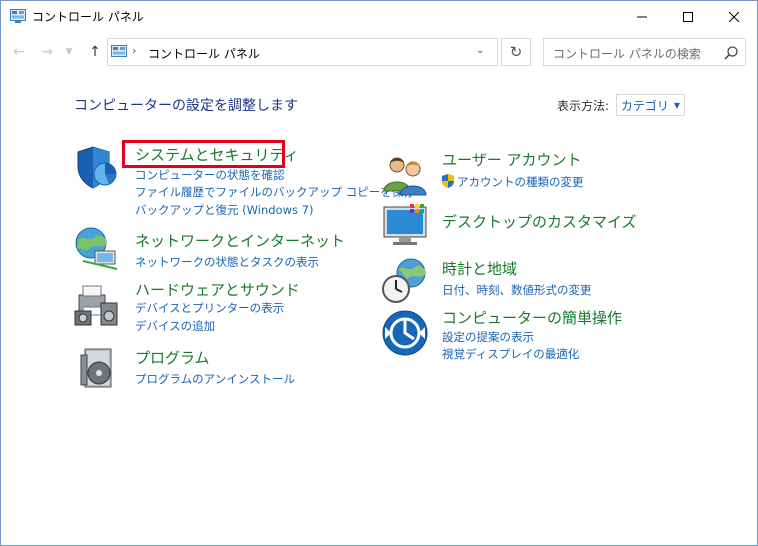 The height and width of the screenshot is (546, 758). Describe the element at coordinates (583, 106) in the screenshot. I see `view-by-label: 表示方法:` at that location.